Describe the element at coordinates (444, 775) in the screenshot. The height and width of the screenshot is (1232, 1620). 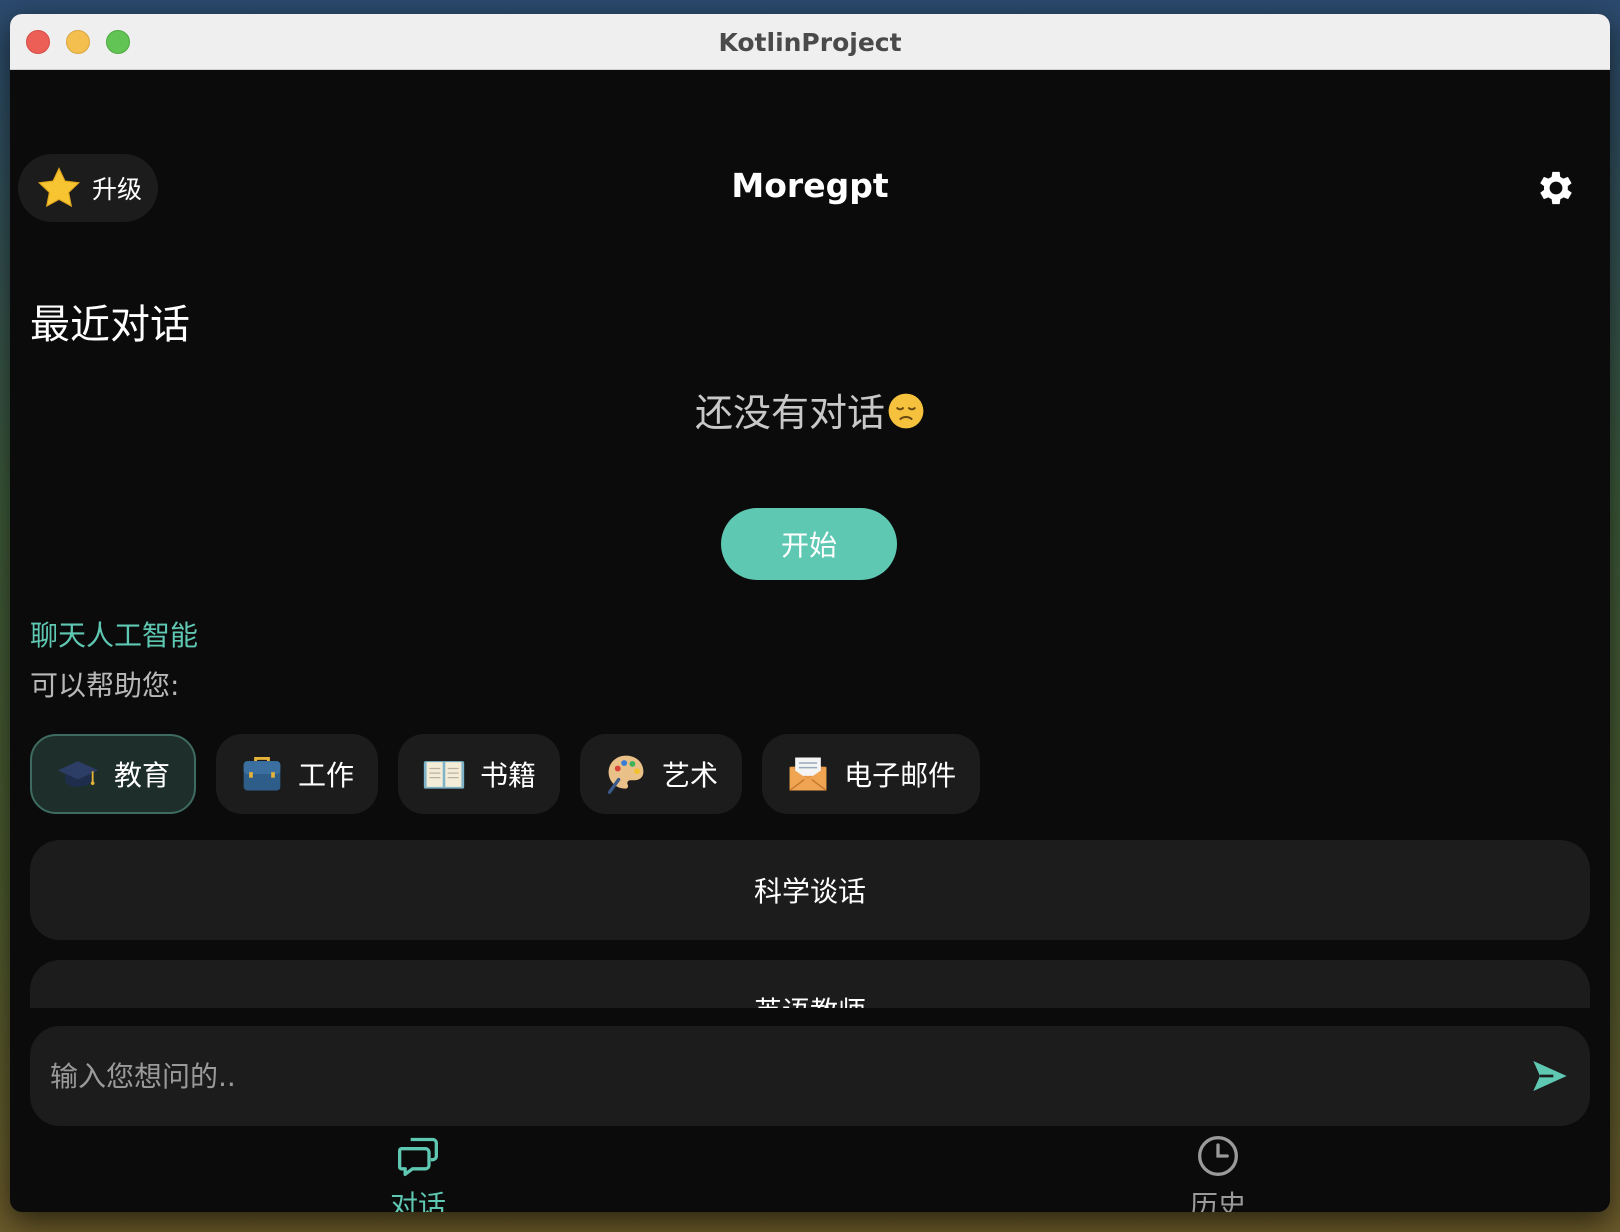
I see `open-book-icon` at that location.